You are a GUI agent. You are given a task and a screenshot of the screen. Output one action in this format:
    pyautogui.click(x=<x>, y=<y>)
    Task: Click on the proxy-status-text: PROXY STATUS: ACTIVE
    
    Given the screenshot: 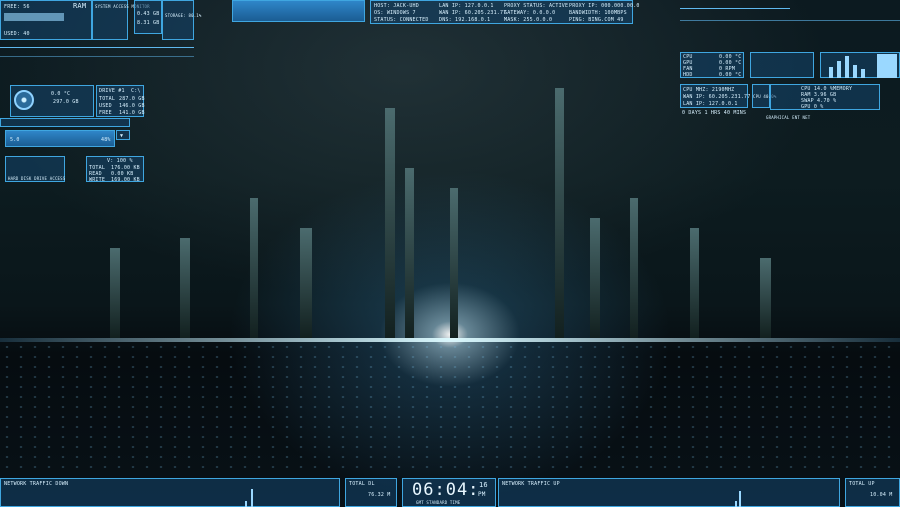 What is the action you would take?
    pyautogui.click(x=536, y=6)
    